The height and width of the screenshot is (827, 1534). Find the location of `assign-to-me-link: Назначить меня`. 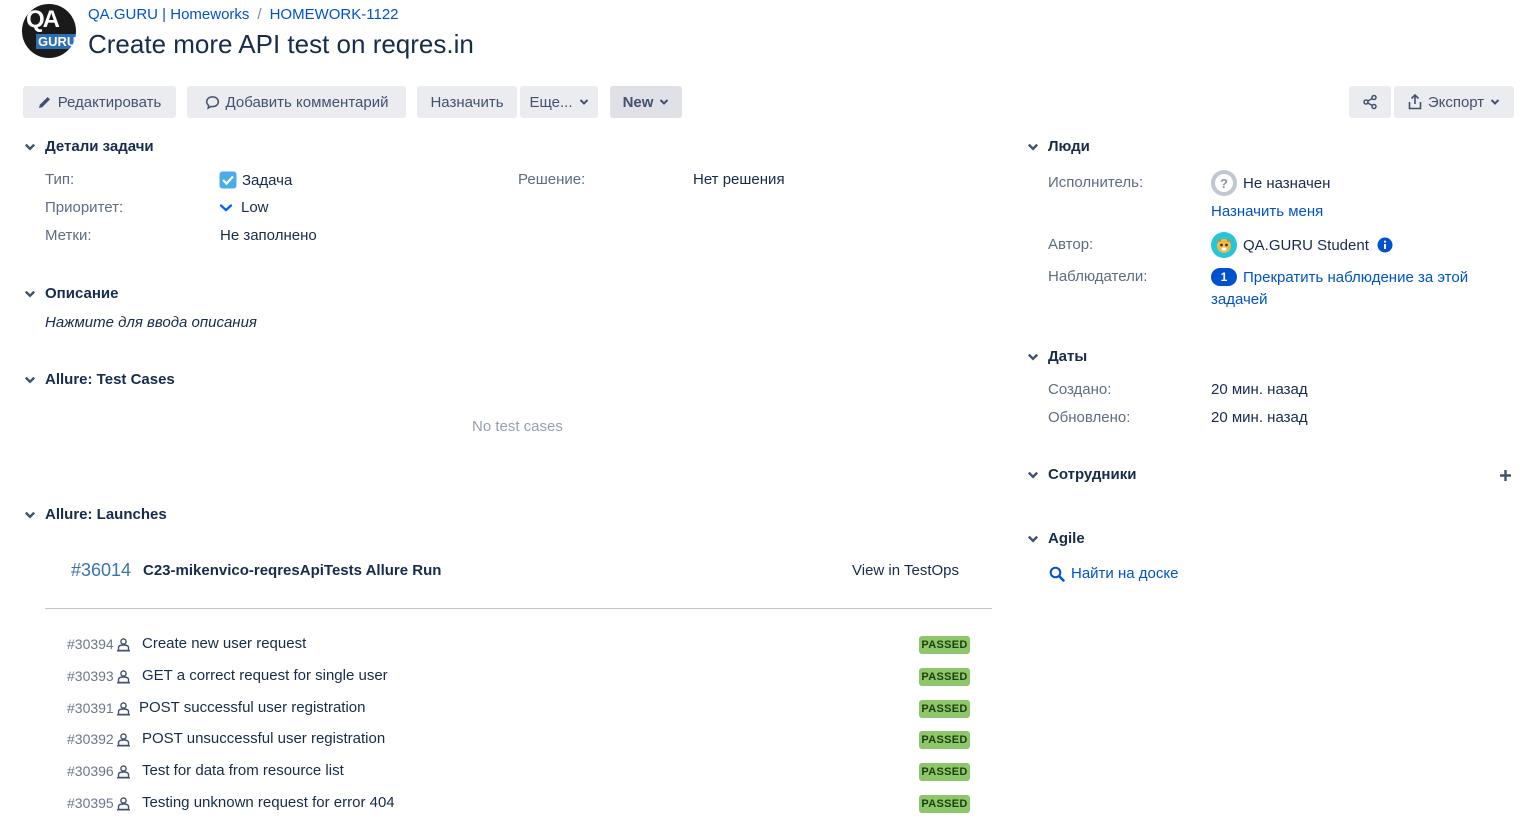

assign-to-me-link: Назначить меня is located at coordinates (1267, 211).